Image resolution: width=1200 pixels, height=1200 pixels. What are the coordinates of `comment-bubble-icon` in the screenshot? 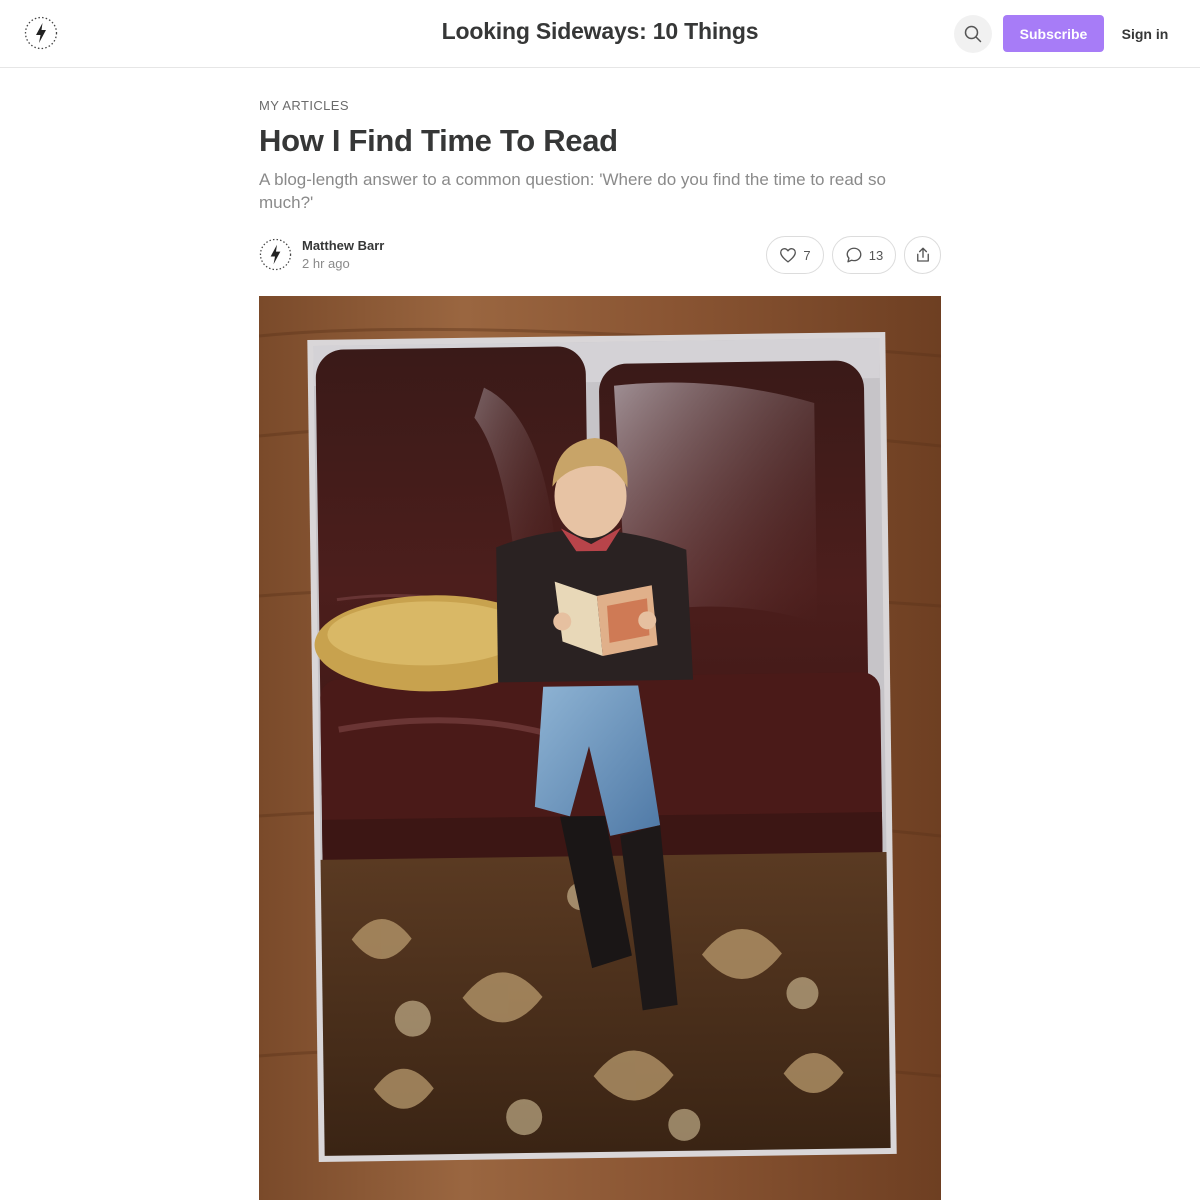 It's located at (854, 255).